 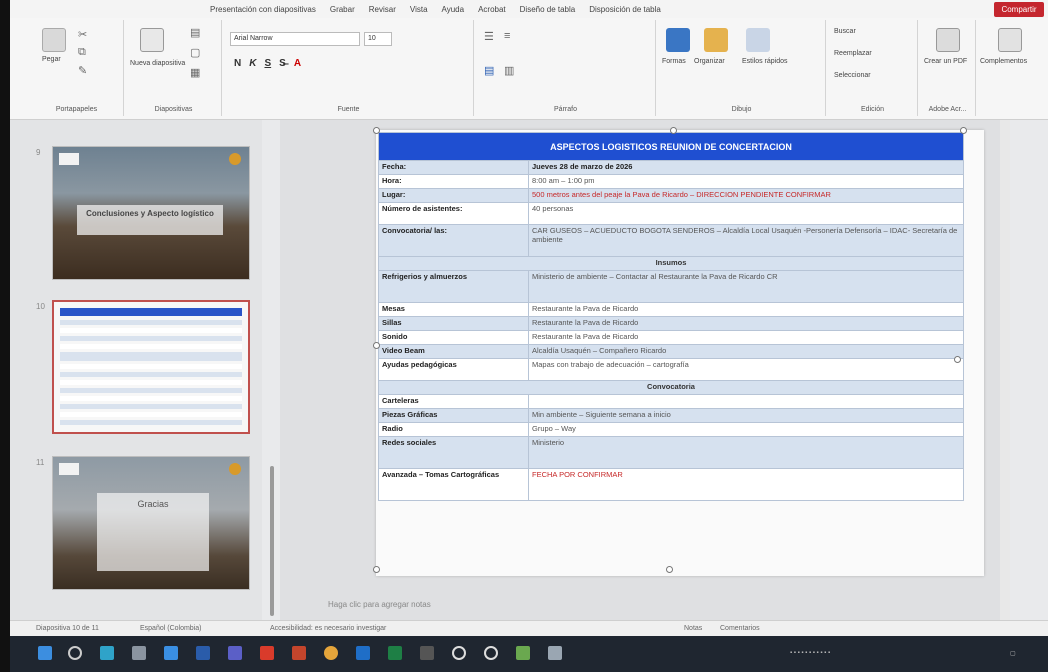 What do you see at coordinates (295, 39) in the screenshot?
I see `font-name-input: Arial Narrow` at bounding box center [295, 39].